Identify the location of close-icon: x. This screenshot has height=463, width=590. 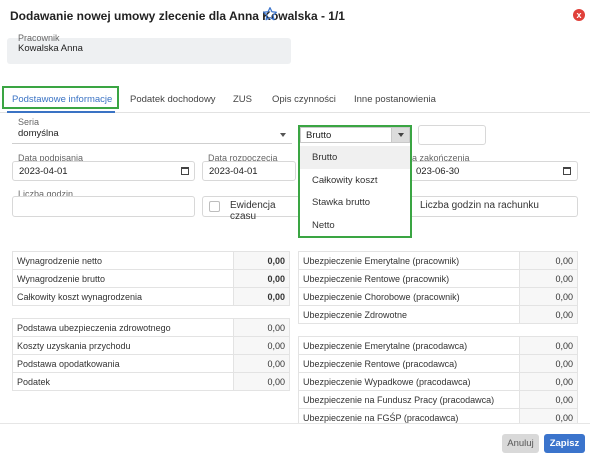
(579, 15).